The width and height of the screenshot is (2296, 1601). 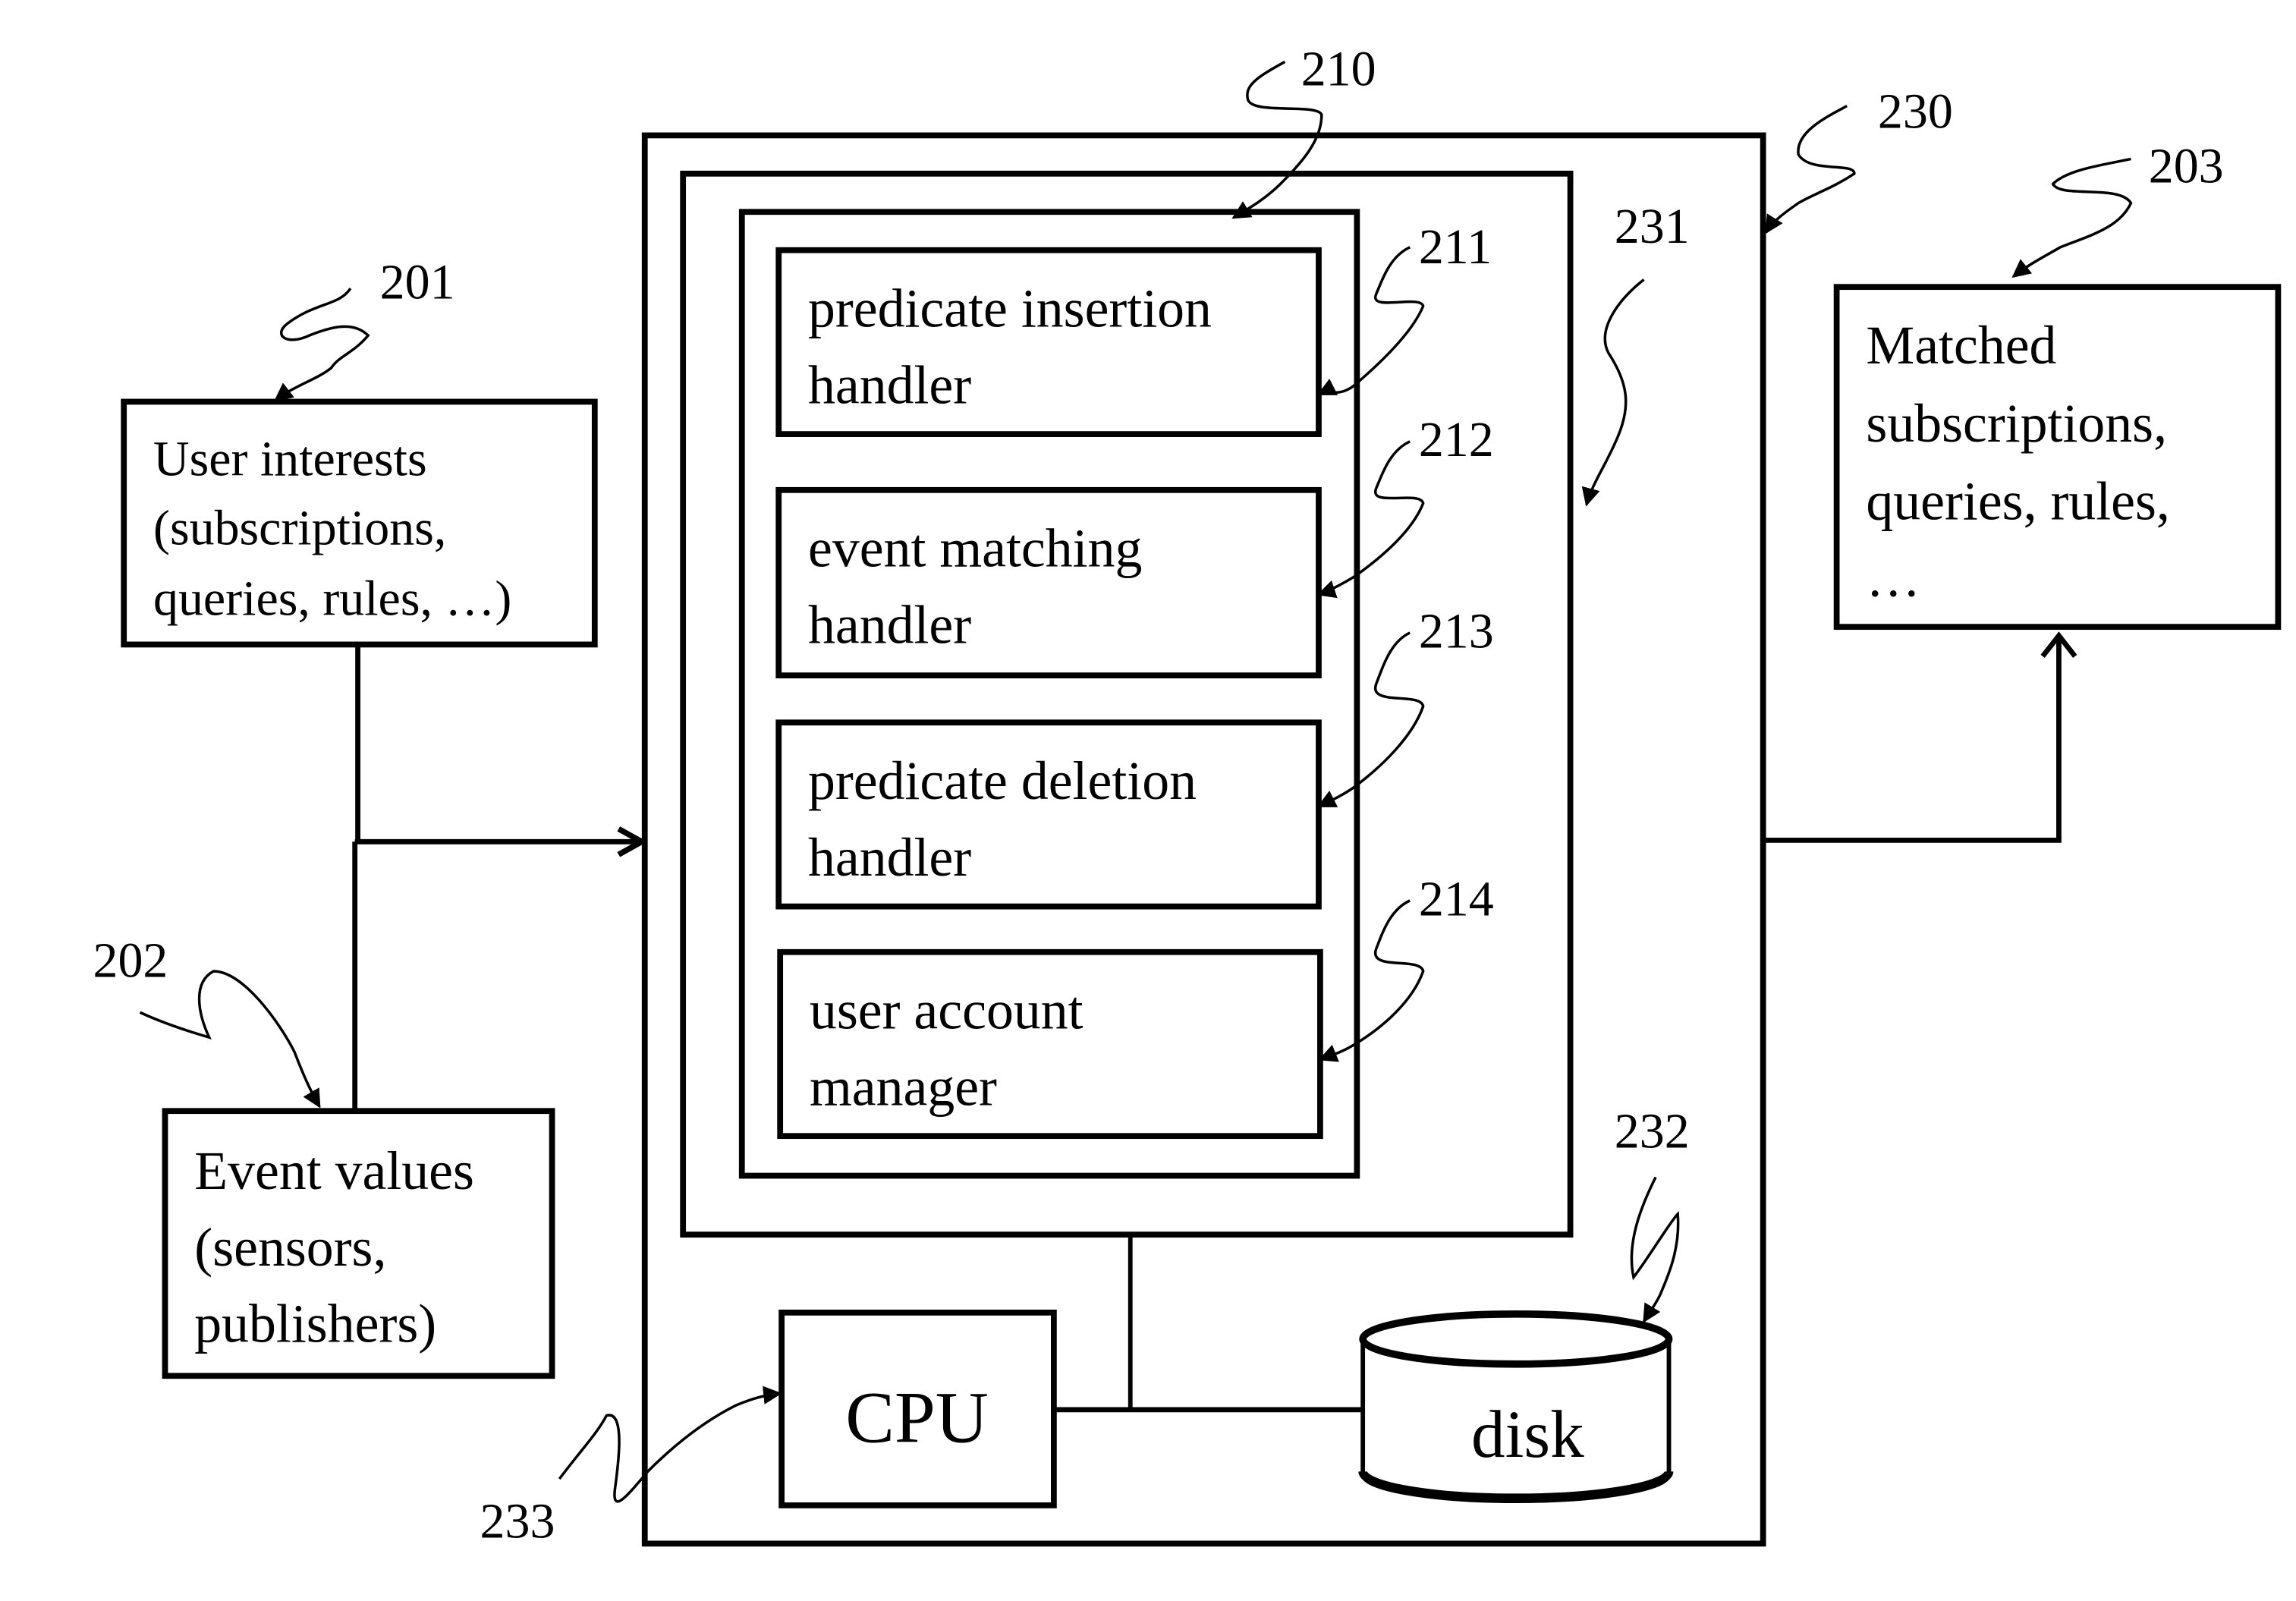 I want to click on matched-line-1: Matched, so click(x=1961, y=345).